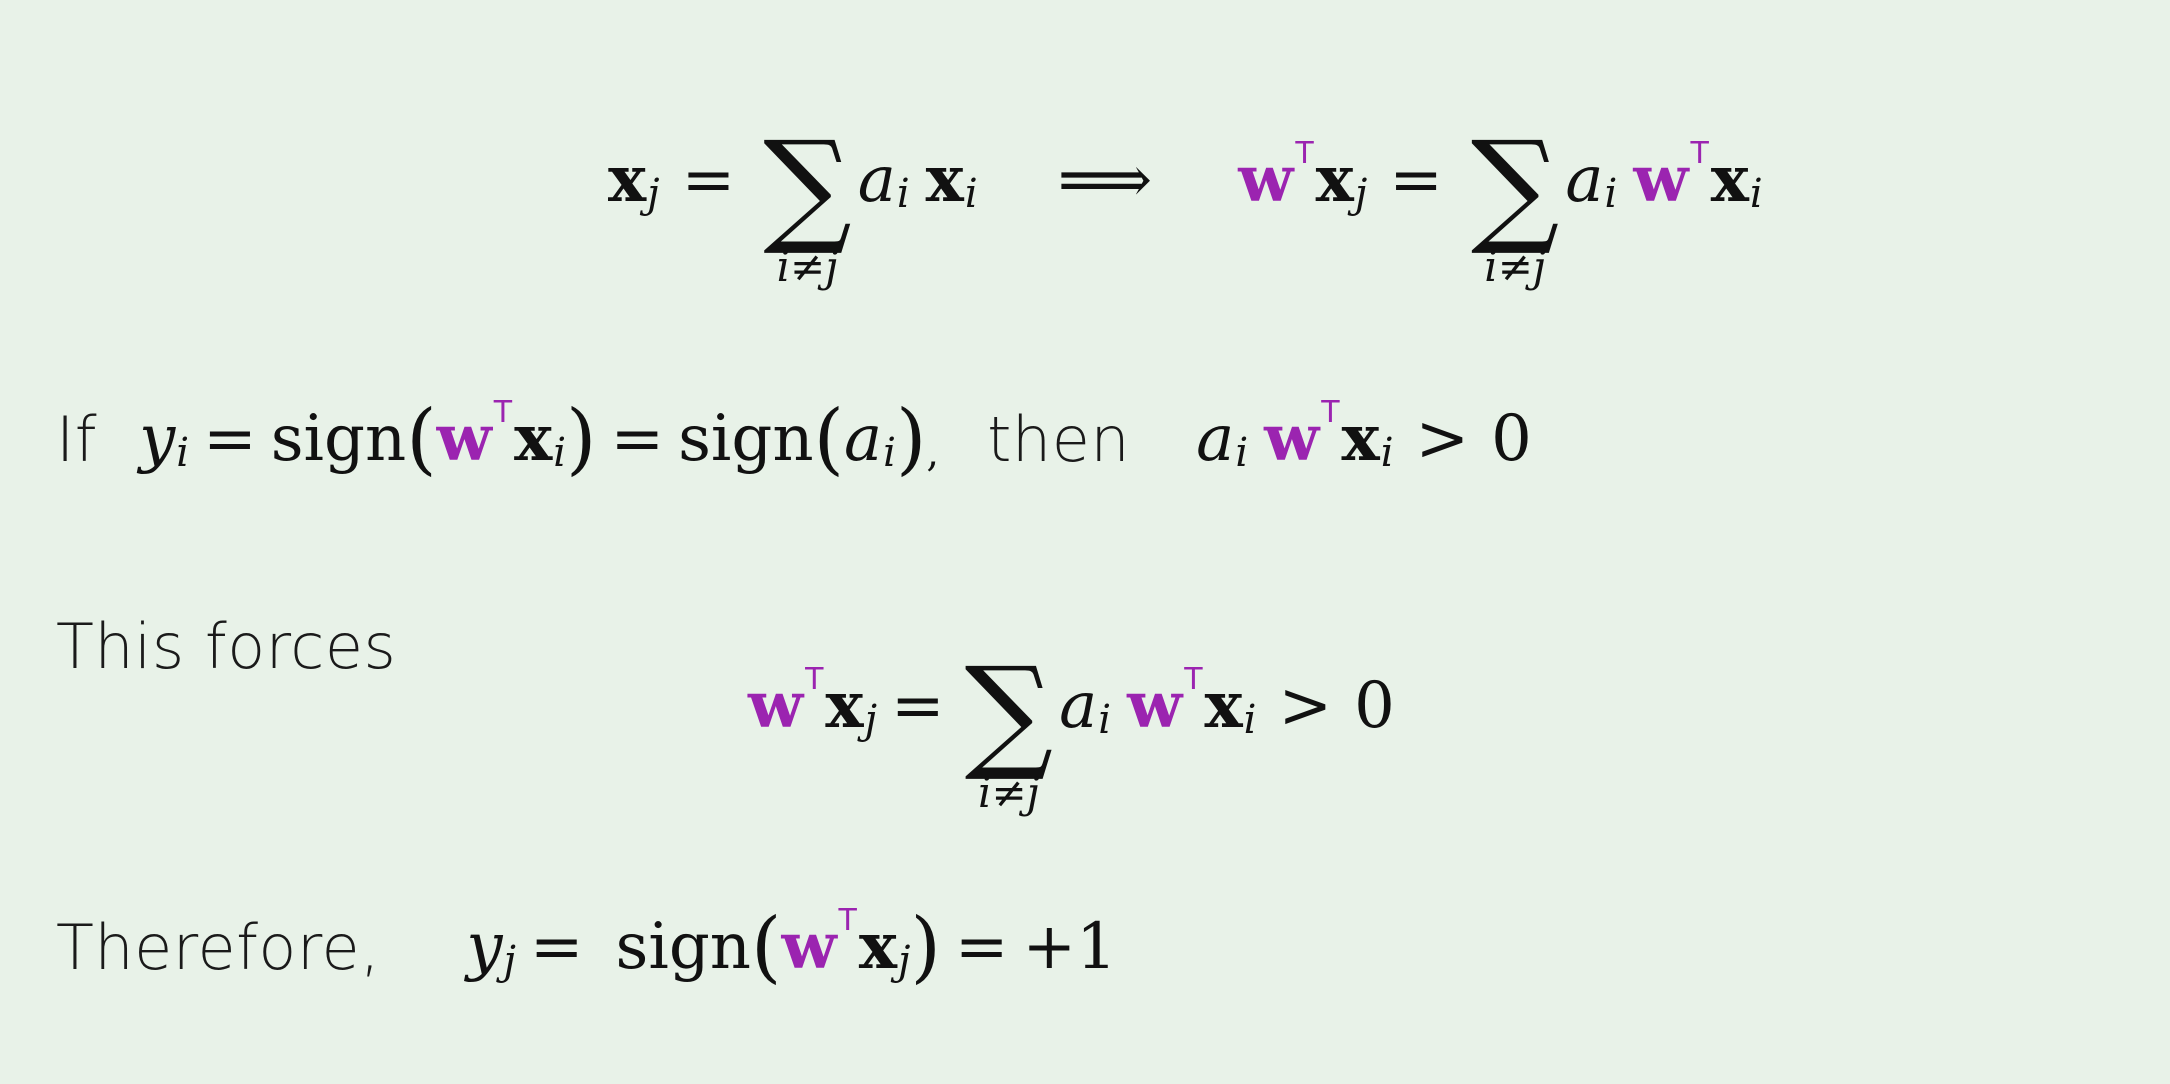 This screenshot has height=1084, width=2170. I want to click on forced-inequality: wTxj = ∑ i≠j ai wTxi > 0, so click(1071, 720).